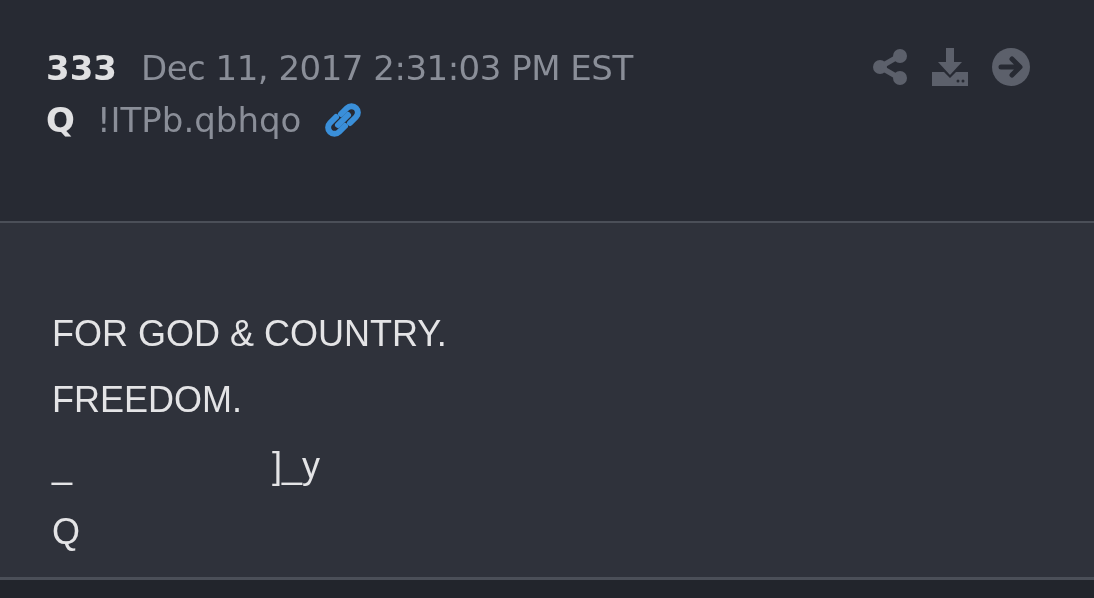  Describe the element at coordinates (296, 466) in the screenshot. I see `post-text: ]_y` at that location.